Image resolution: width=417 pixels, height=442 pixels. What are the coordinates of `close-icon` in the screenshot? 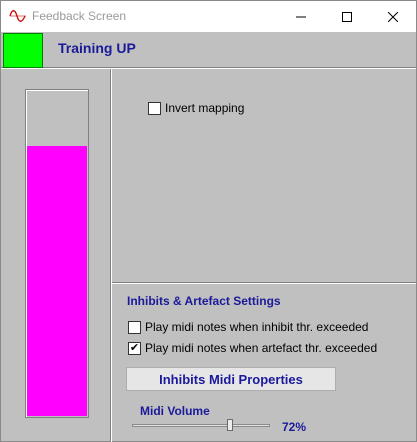 It's located at (393, 16).